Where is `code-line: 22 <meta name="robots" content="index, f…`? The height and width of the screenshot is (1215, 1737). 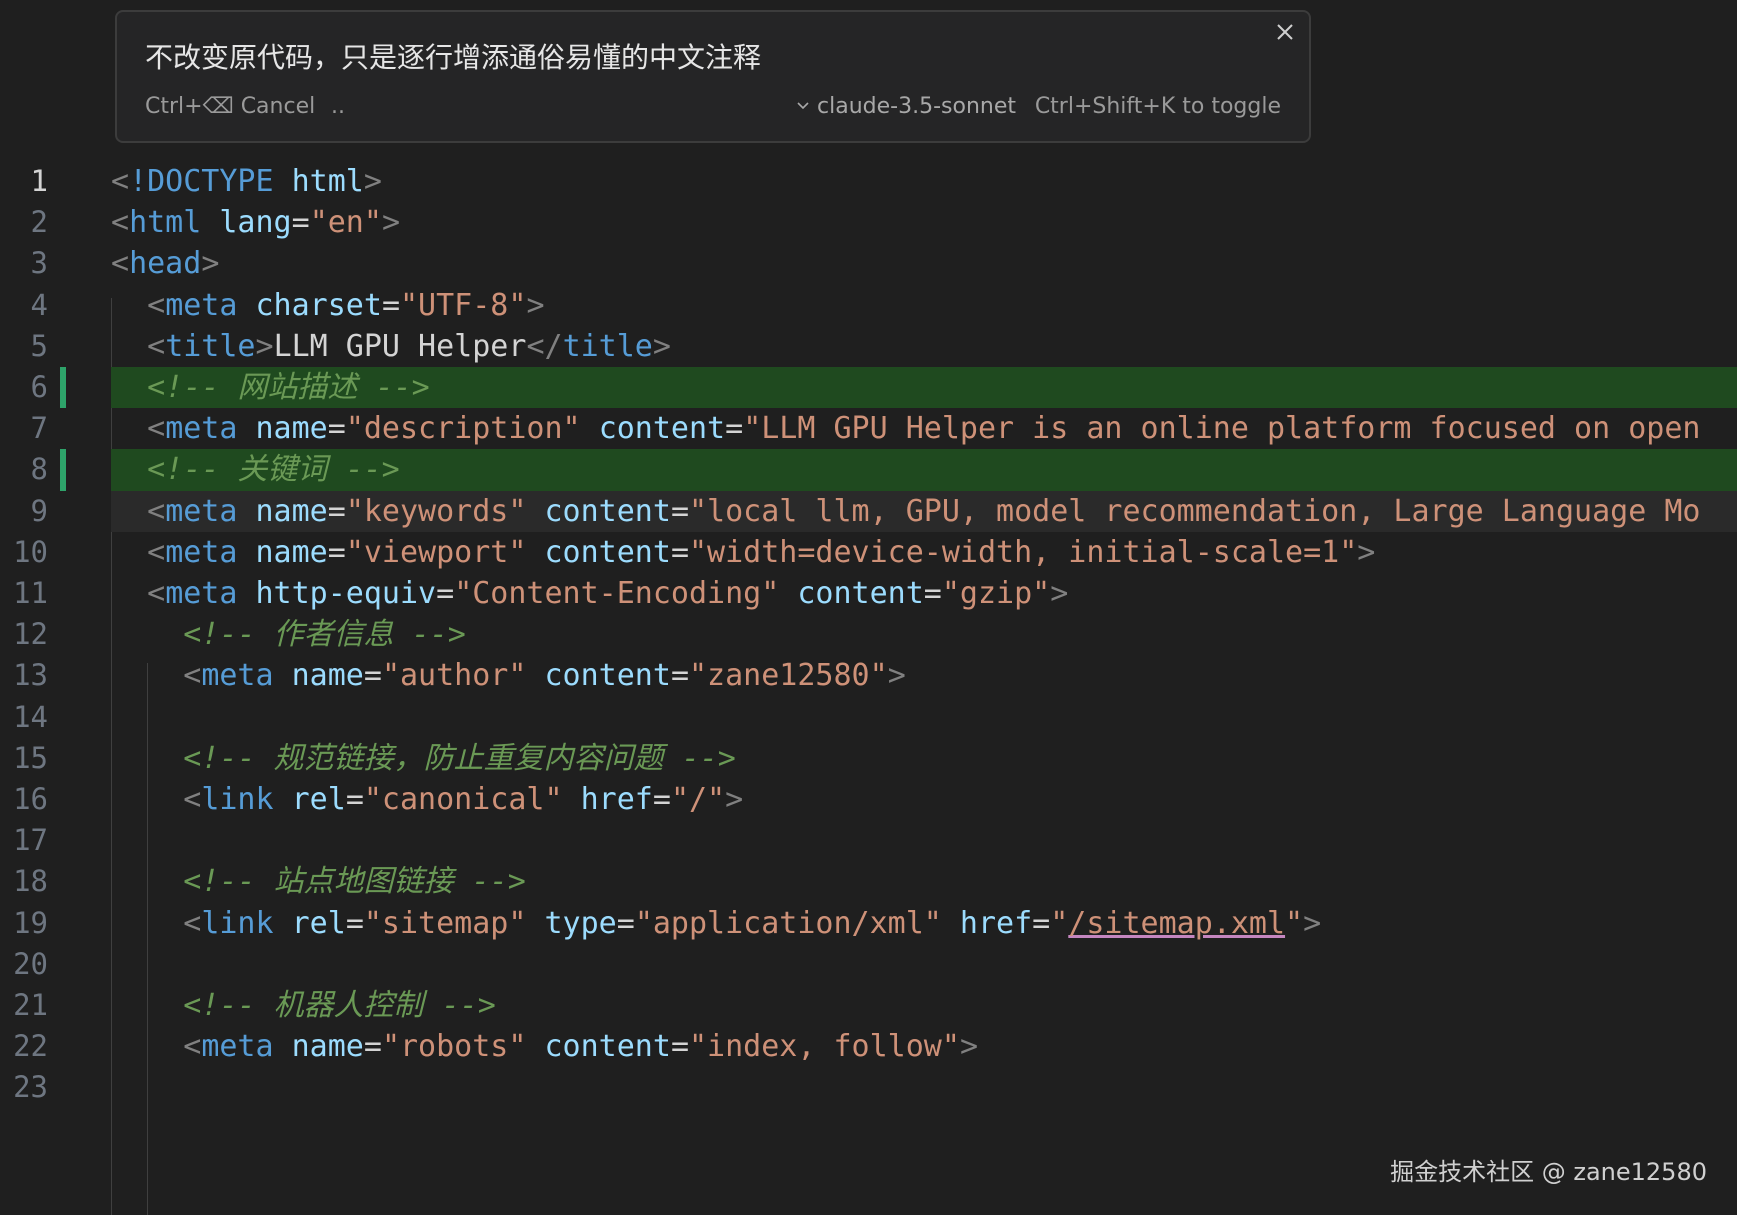 code-line: 22 <meta name="robots" content="index, f… is located at coordinates (868, 1046).